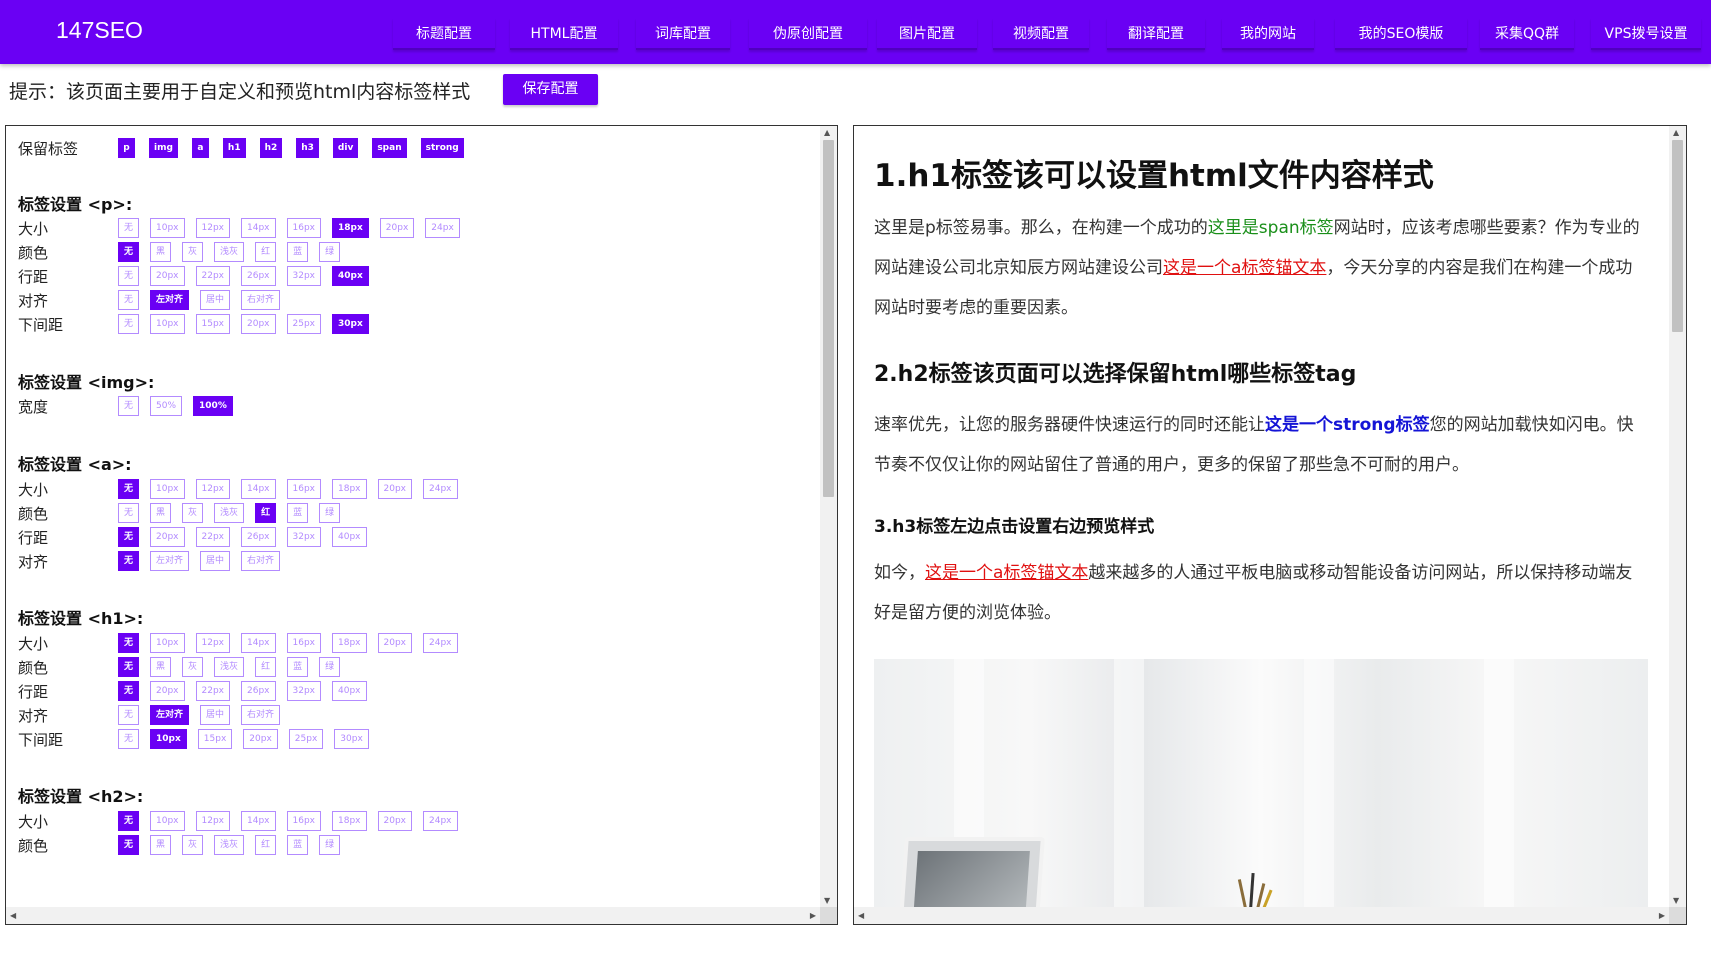 The height and width of the screenshot is (959, 1711). I want to click on option-button: 26px, so click(258, 276).